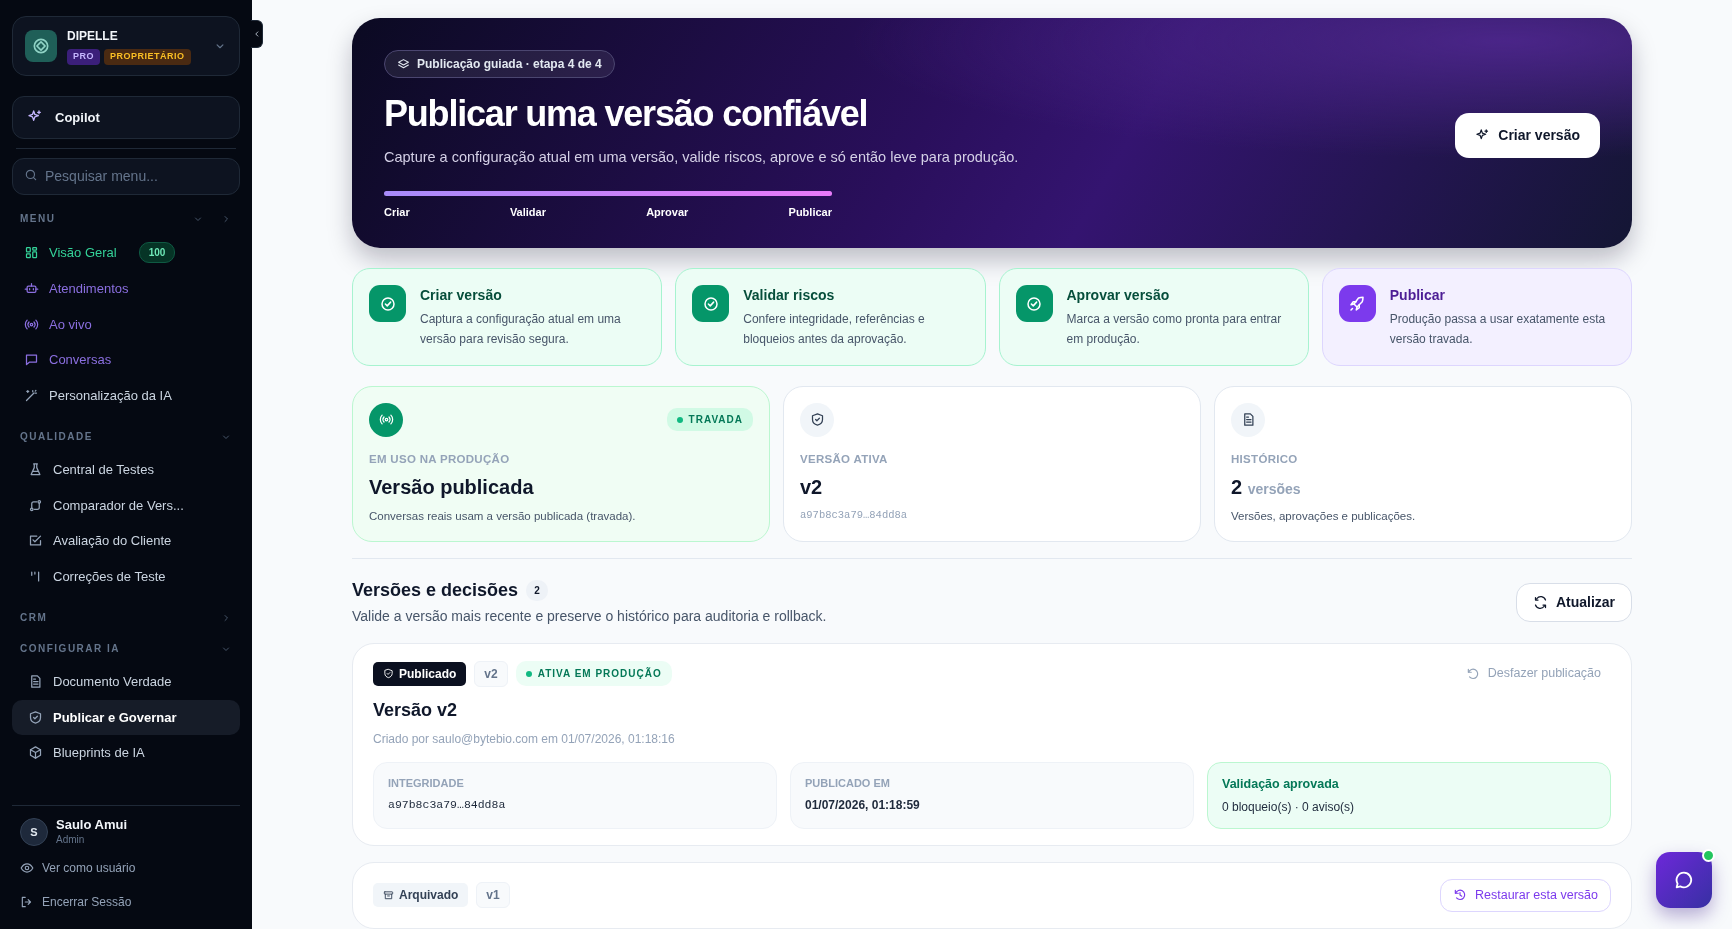 This screenshot has height=929, width=1732. I want to click on info-label: INTEGRIDADE, so click(426, 784).